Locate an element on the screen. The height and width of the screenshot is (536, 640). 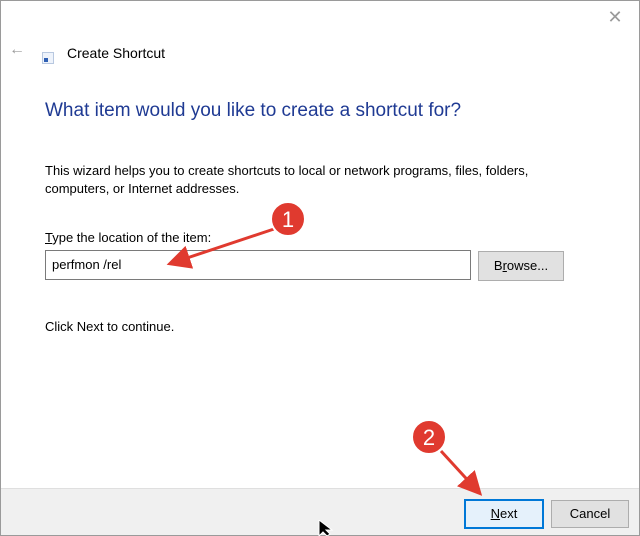
next-button: Next is located at coordinates (504, 514).